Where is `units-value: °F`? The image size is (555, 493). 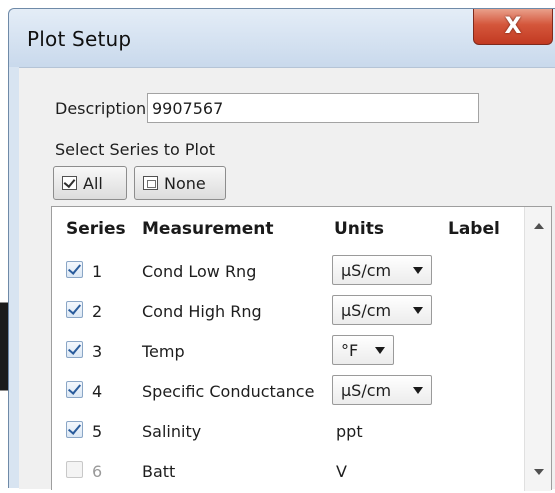 units-value: °F is located at coordinates (350, 350).